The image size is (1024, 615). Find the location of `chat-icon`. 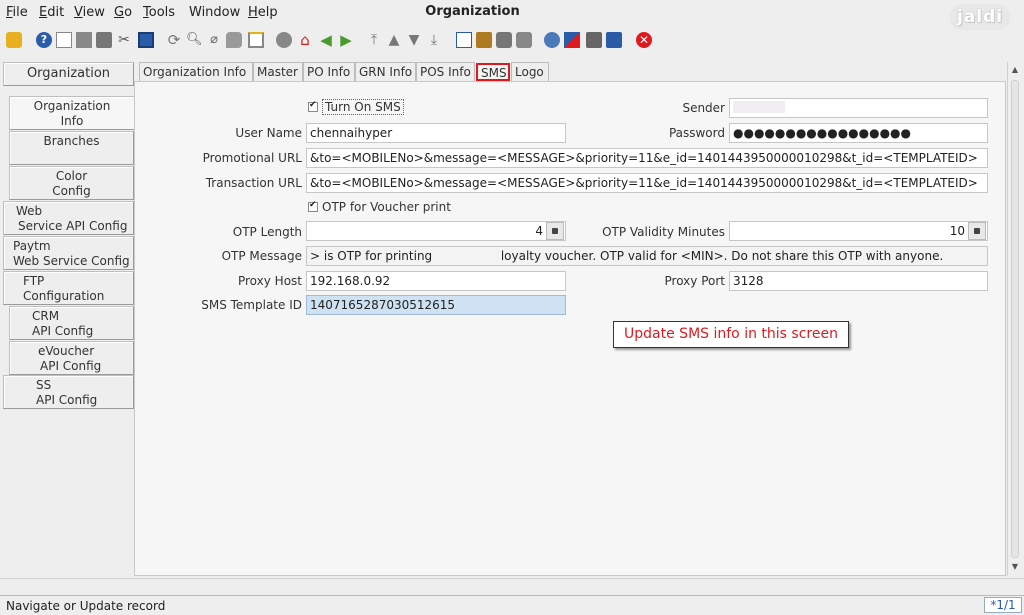

chat-icon is located at coordinates (234, 40).